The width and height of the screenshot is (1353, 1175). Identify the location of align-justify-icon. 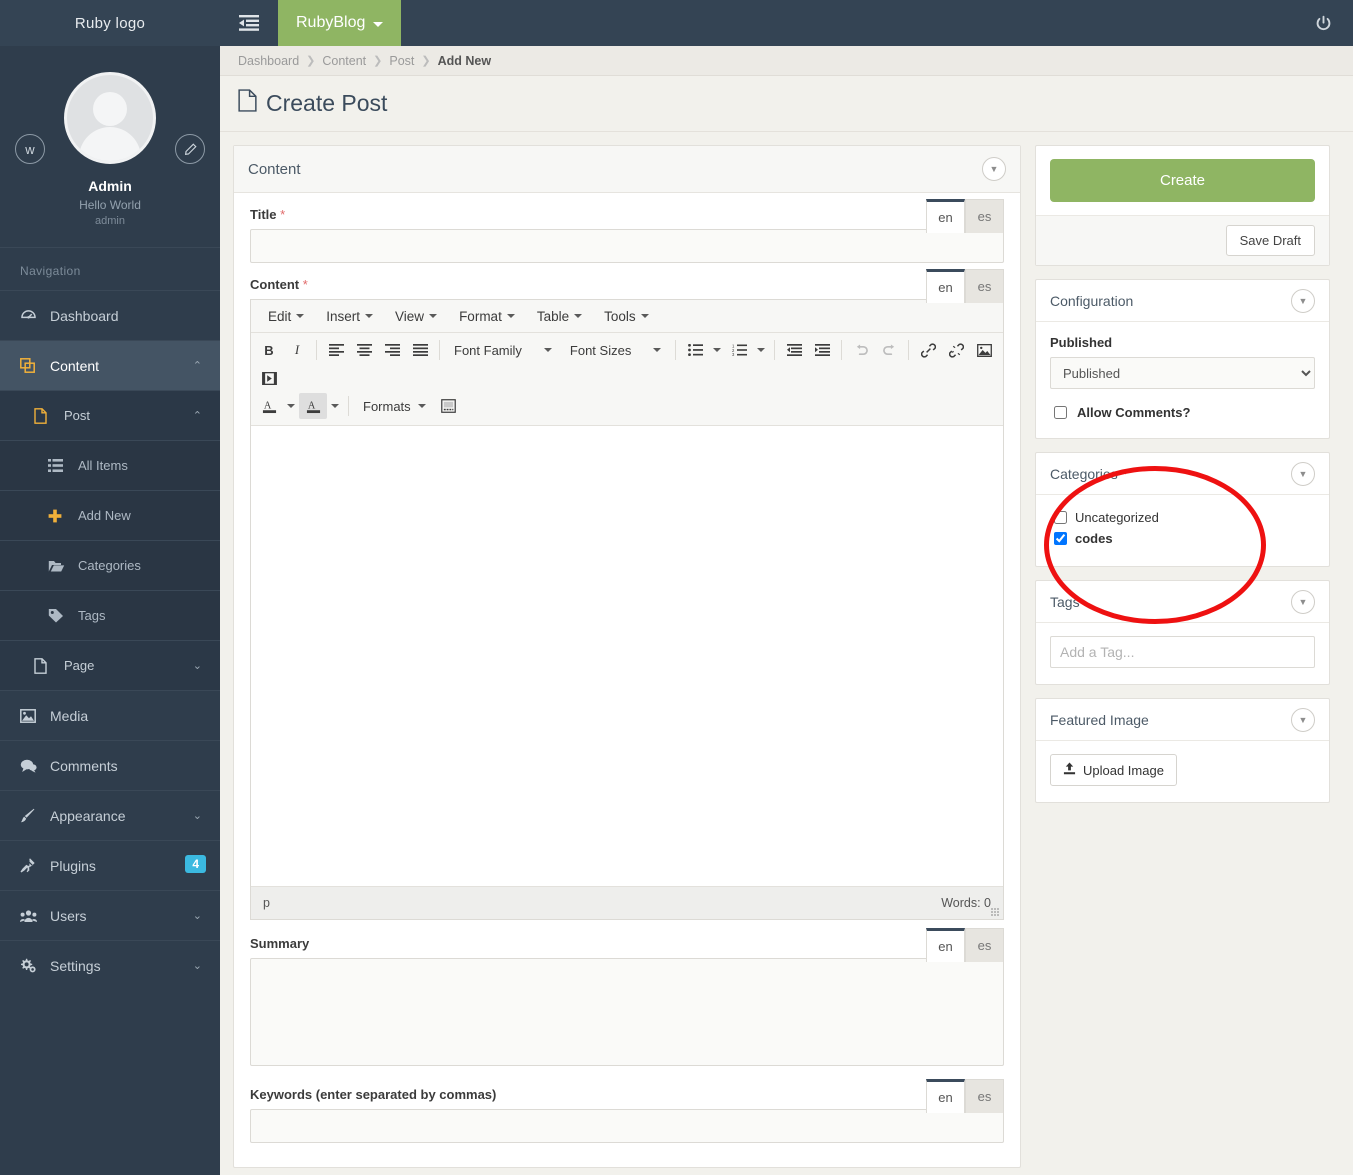
(420, 350).